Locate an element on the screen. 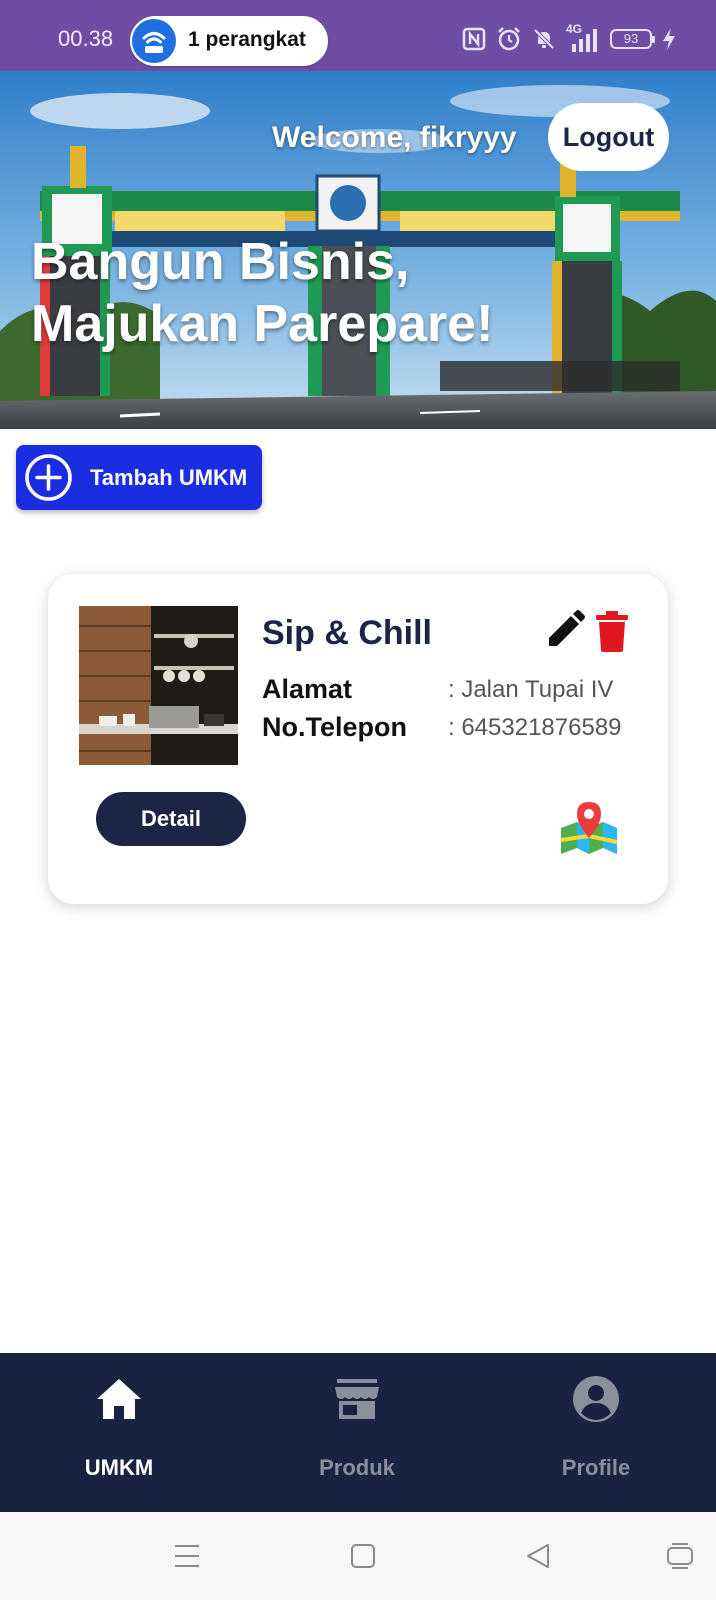  edit-icon is located at coordinates (565, 630).